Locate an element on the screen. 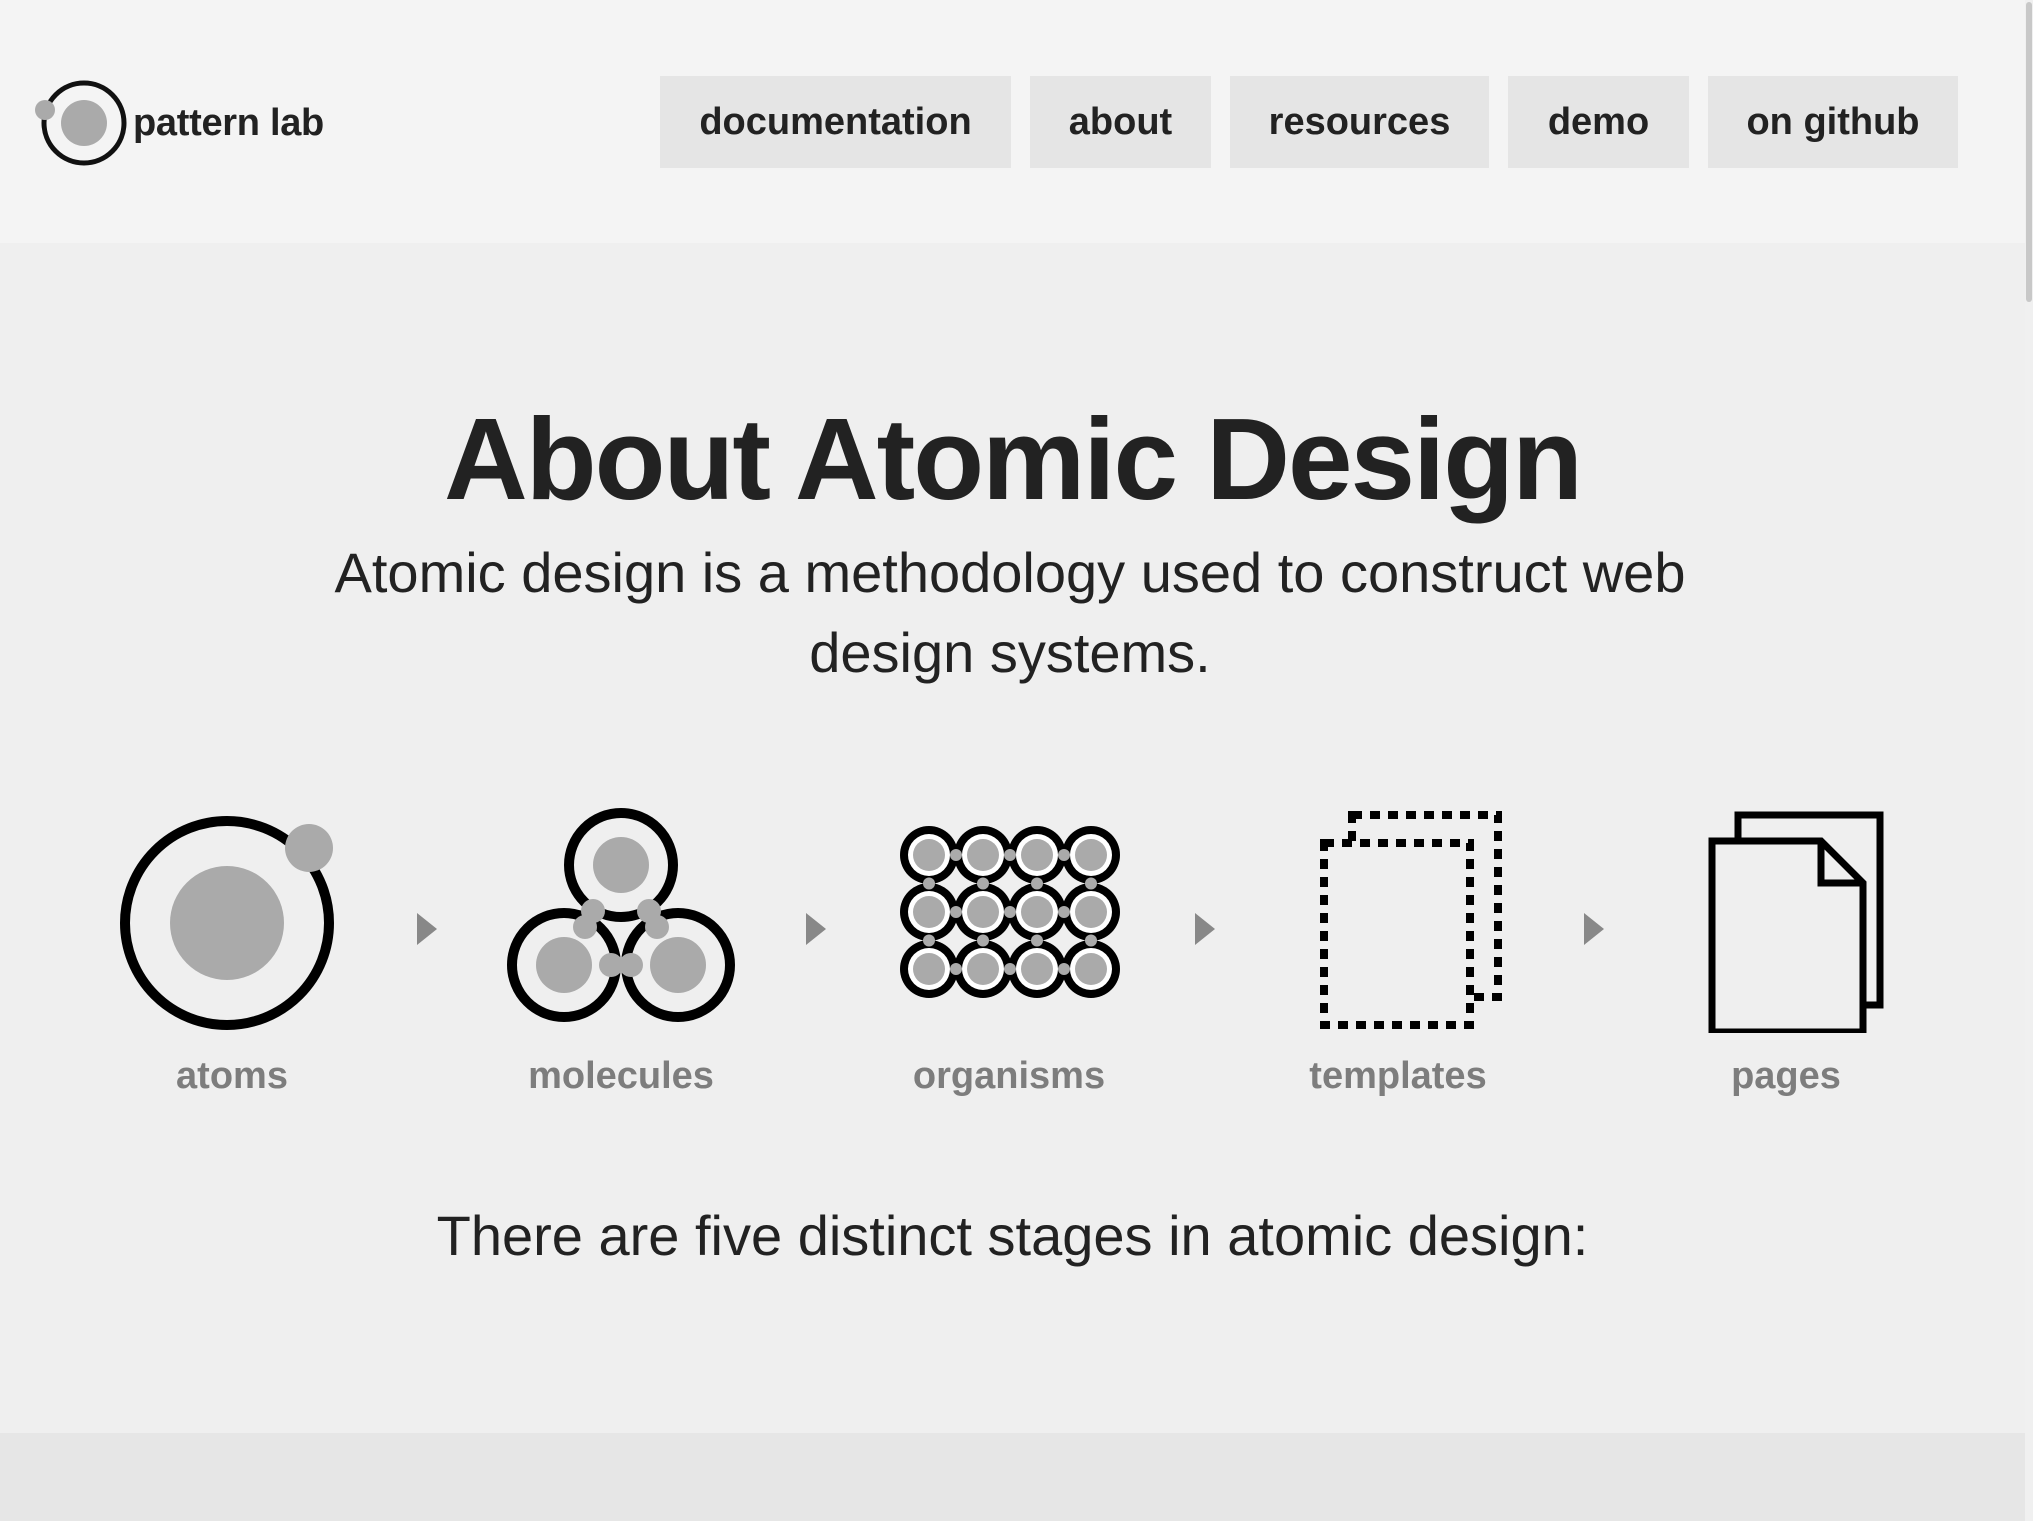  nav-resources: resources is located at coordinates (1359, 122).